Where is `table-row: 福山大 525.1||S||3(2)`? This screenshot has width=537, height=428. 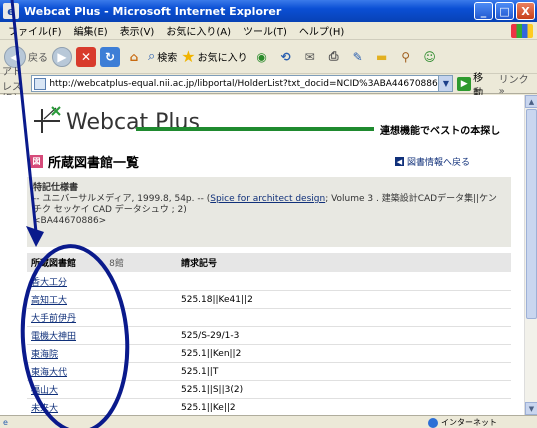 table-row: 福山大 525.1||S||3(2) is located at coordinates (269, 389).